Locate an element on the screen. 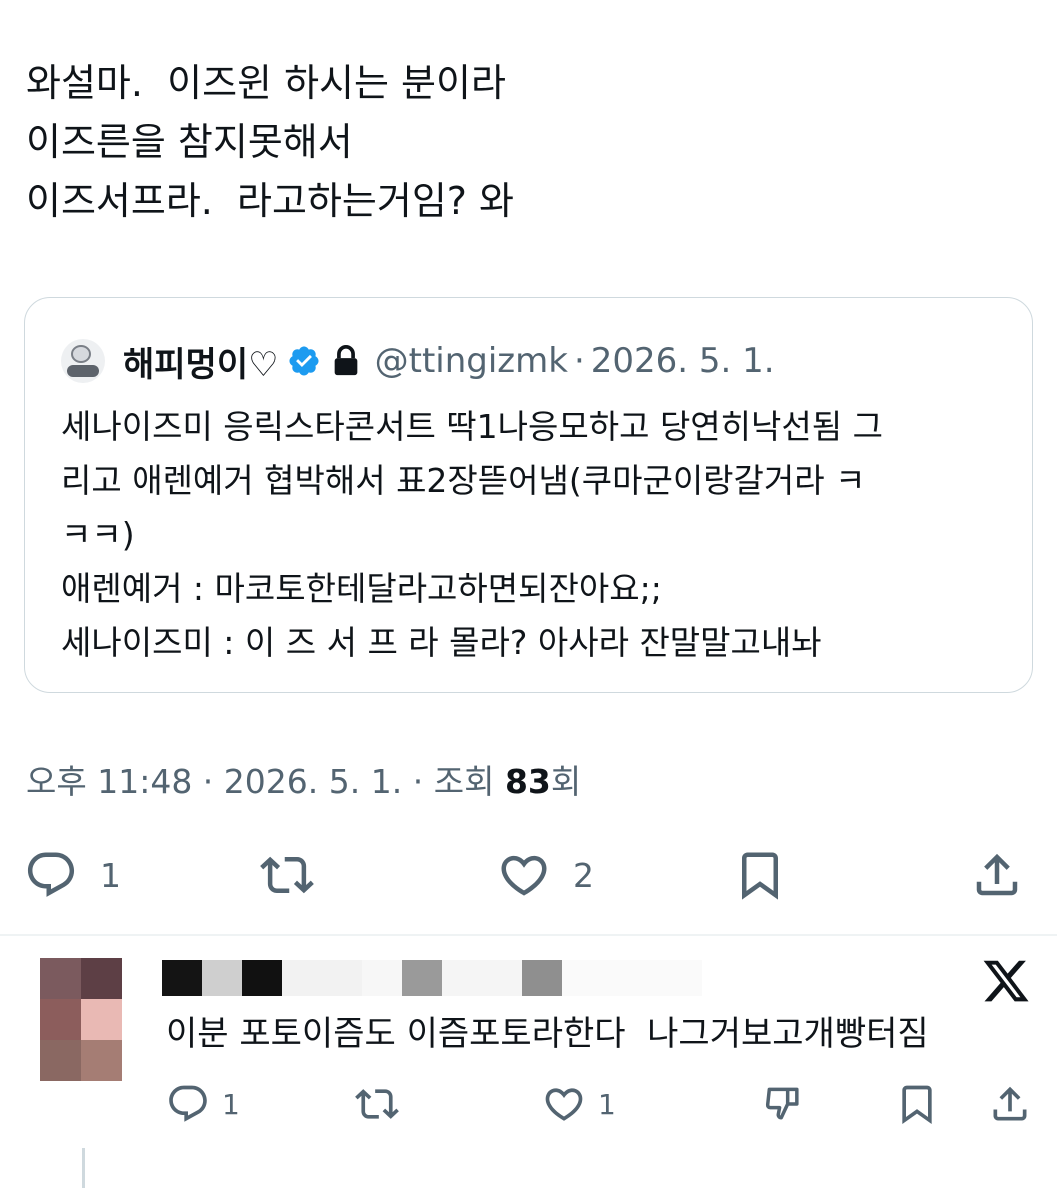 This screenshot has height=1200, width=1057. like-button: 1 is located at coordinates (579, 1104).